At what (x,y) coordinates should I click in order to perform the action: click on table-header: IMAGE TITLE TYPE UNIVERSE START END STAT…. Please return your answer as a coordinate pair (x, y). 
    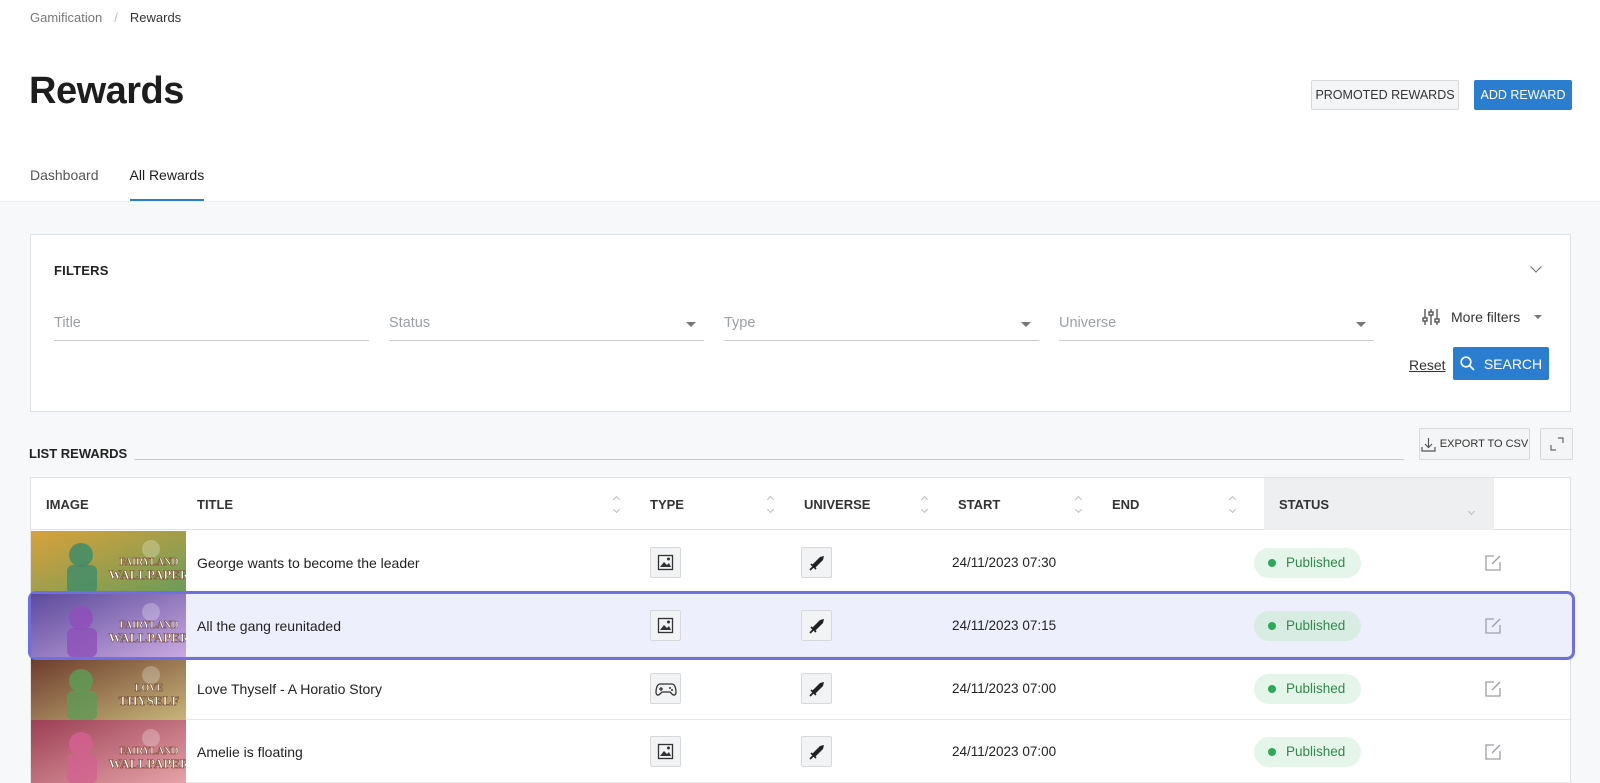
    Looking at the image, I should click on (801, 504).